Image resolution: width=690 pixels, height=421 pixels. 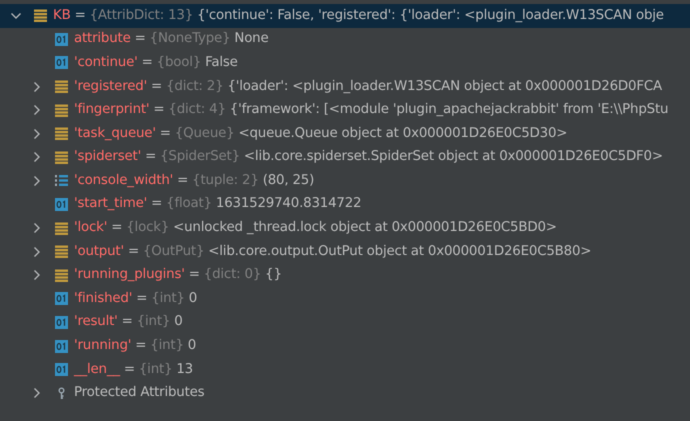 What do you see at coordinates (142, 15) in the screenshot?
I see `variable-type: {AttribDict: 13}` at bounding box center [142, 15].